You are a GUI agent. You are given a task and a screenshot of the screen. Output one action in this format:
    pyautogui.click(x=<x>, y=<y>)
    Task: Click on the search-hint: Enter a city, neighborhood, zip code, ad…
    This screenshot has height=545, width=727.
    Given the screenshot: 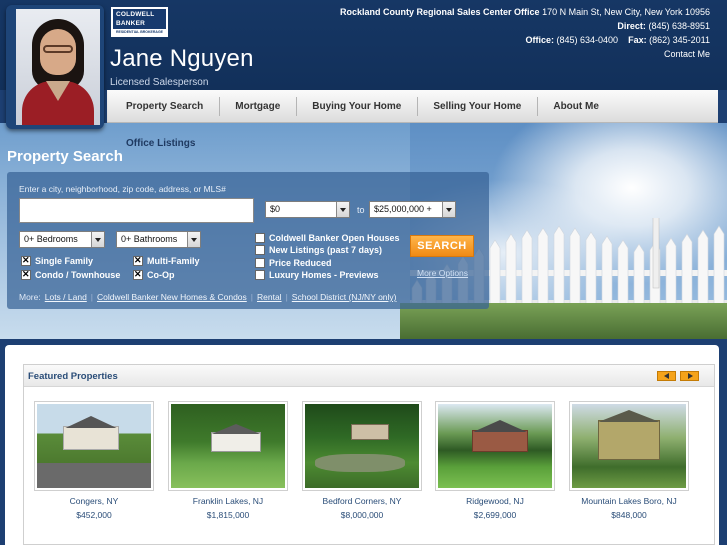 What is the action you would take?
    pyautogui.click(x=122, y=189)
    